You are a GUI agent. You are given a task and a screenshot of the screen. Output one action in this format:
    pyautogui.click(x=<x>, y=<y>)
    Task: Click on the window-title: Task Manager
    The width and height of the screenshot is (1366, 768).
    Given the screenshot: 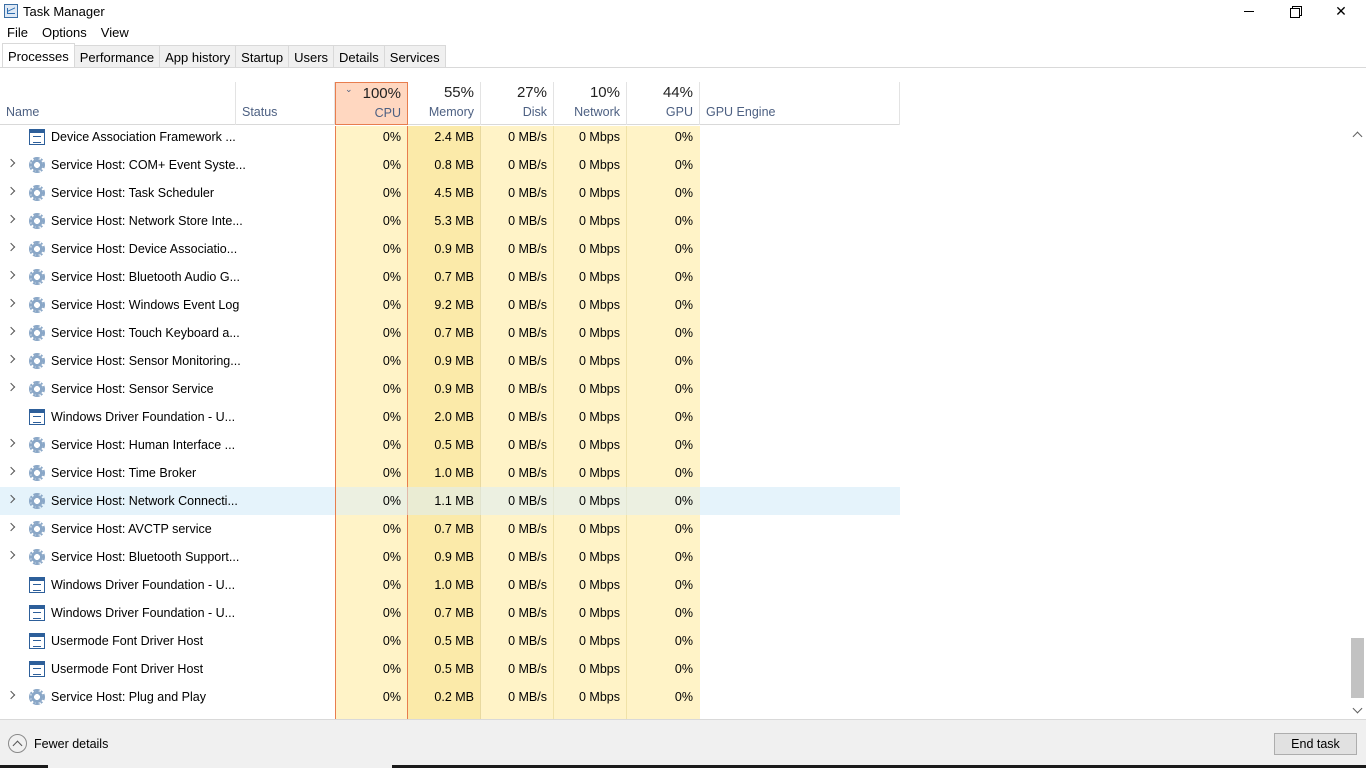 What is the action you would take?
    pyautogui.click(x=64, y=11)
    